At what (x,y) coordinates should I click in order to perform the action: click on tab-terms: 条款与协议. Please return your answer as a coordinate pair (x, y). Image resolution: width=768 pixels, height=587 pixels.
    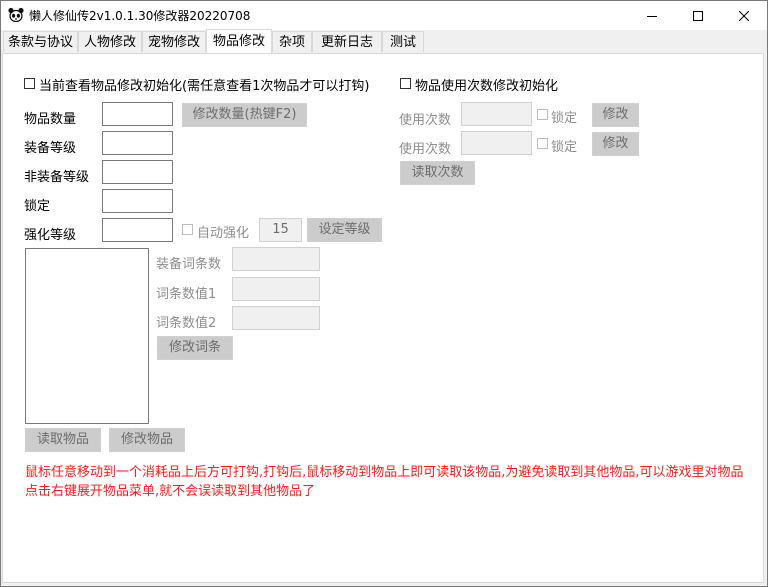
    Looking at the image, I should click on (40, 41).